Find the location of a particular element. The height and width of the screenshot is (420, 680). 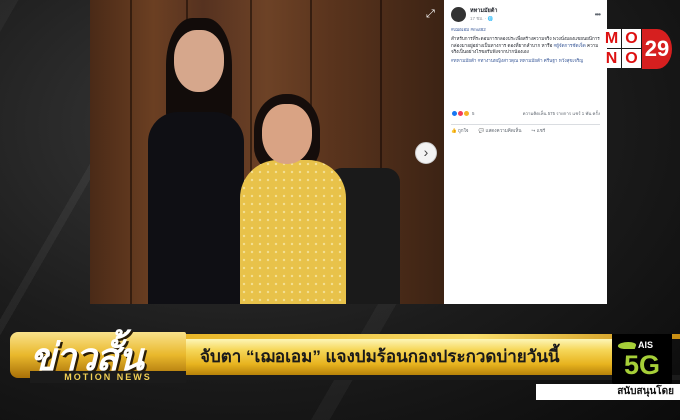

person-right-face is located at coordinates (287, 134).